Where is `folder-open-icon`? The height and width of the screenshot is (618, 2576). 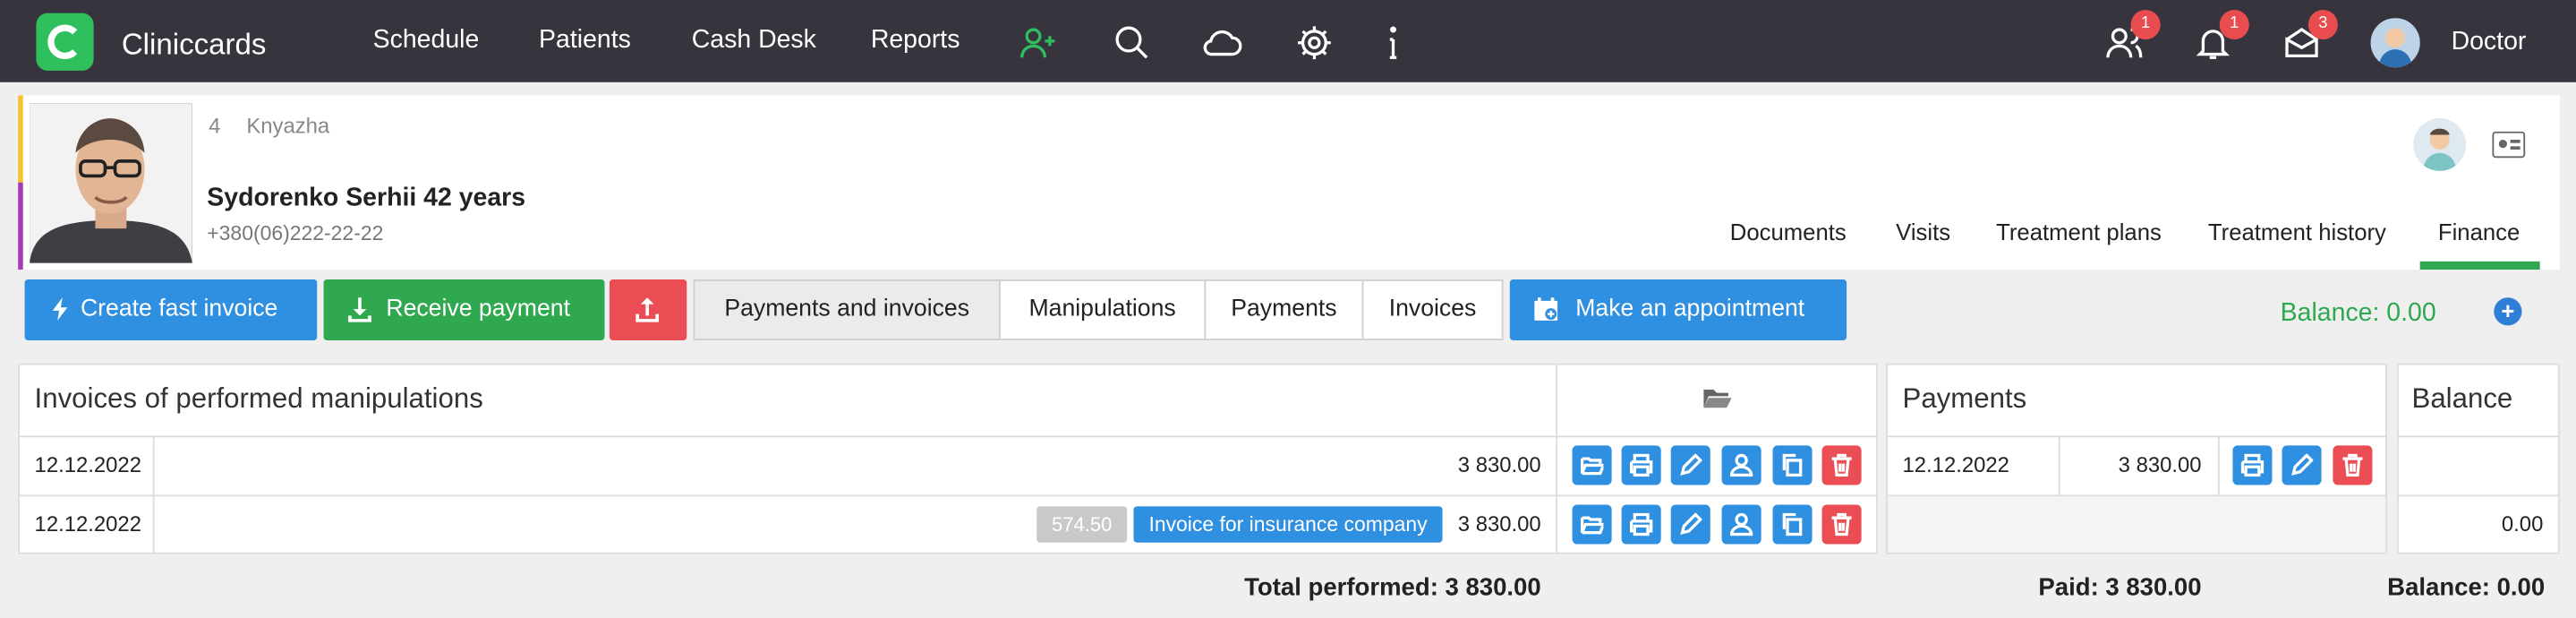 folder-open-icon is located at coordinates (1717, 397).